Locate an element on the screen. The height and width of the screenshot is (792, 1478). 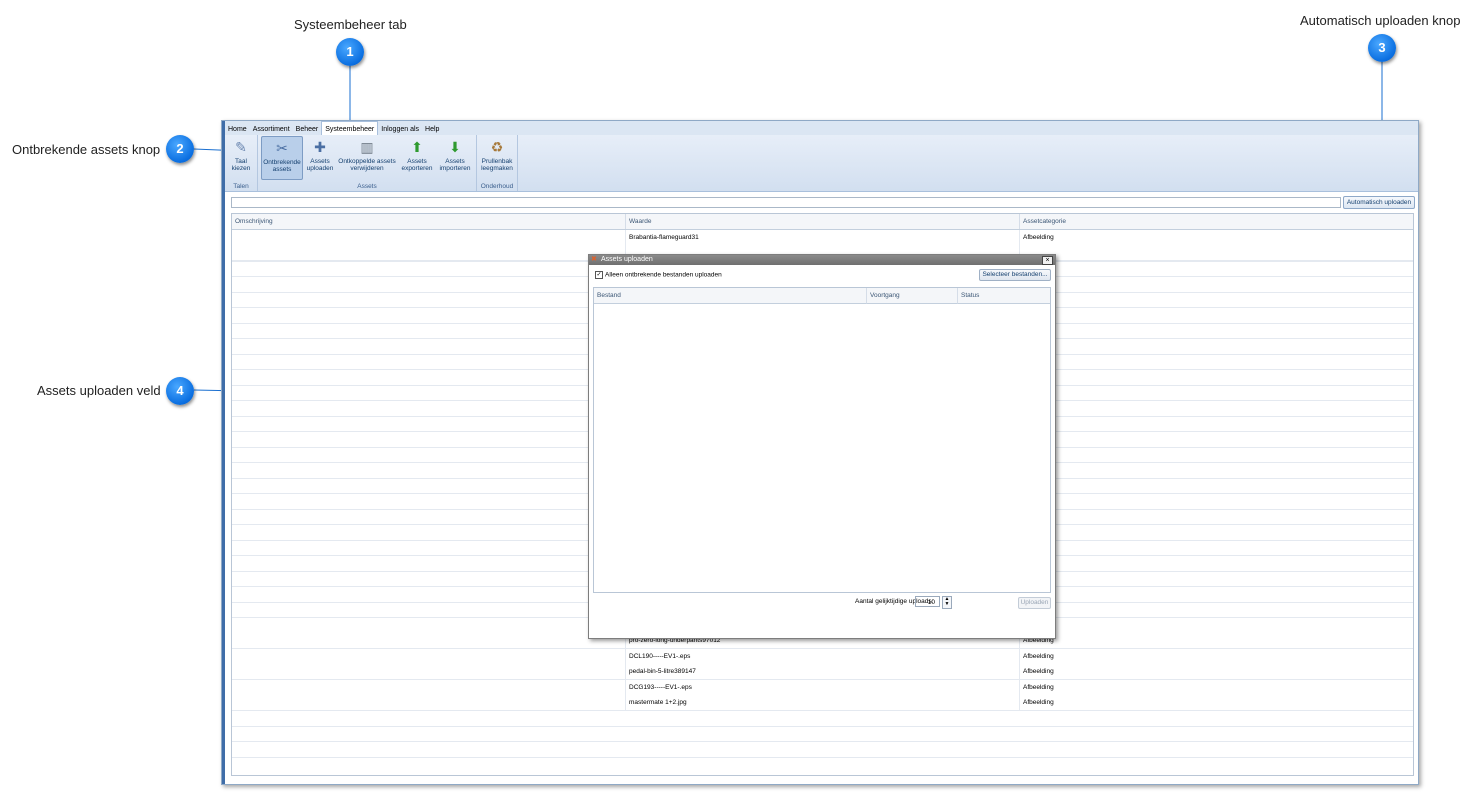
cell-waarde: mastermate 1+2.jpg is located at coordinates (823, 702).